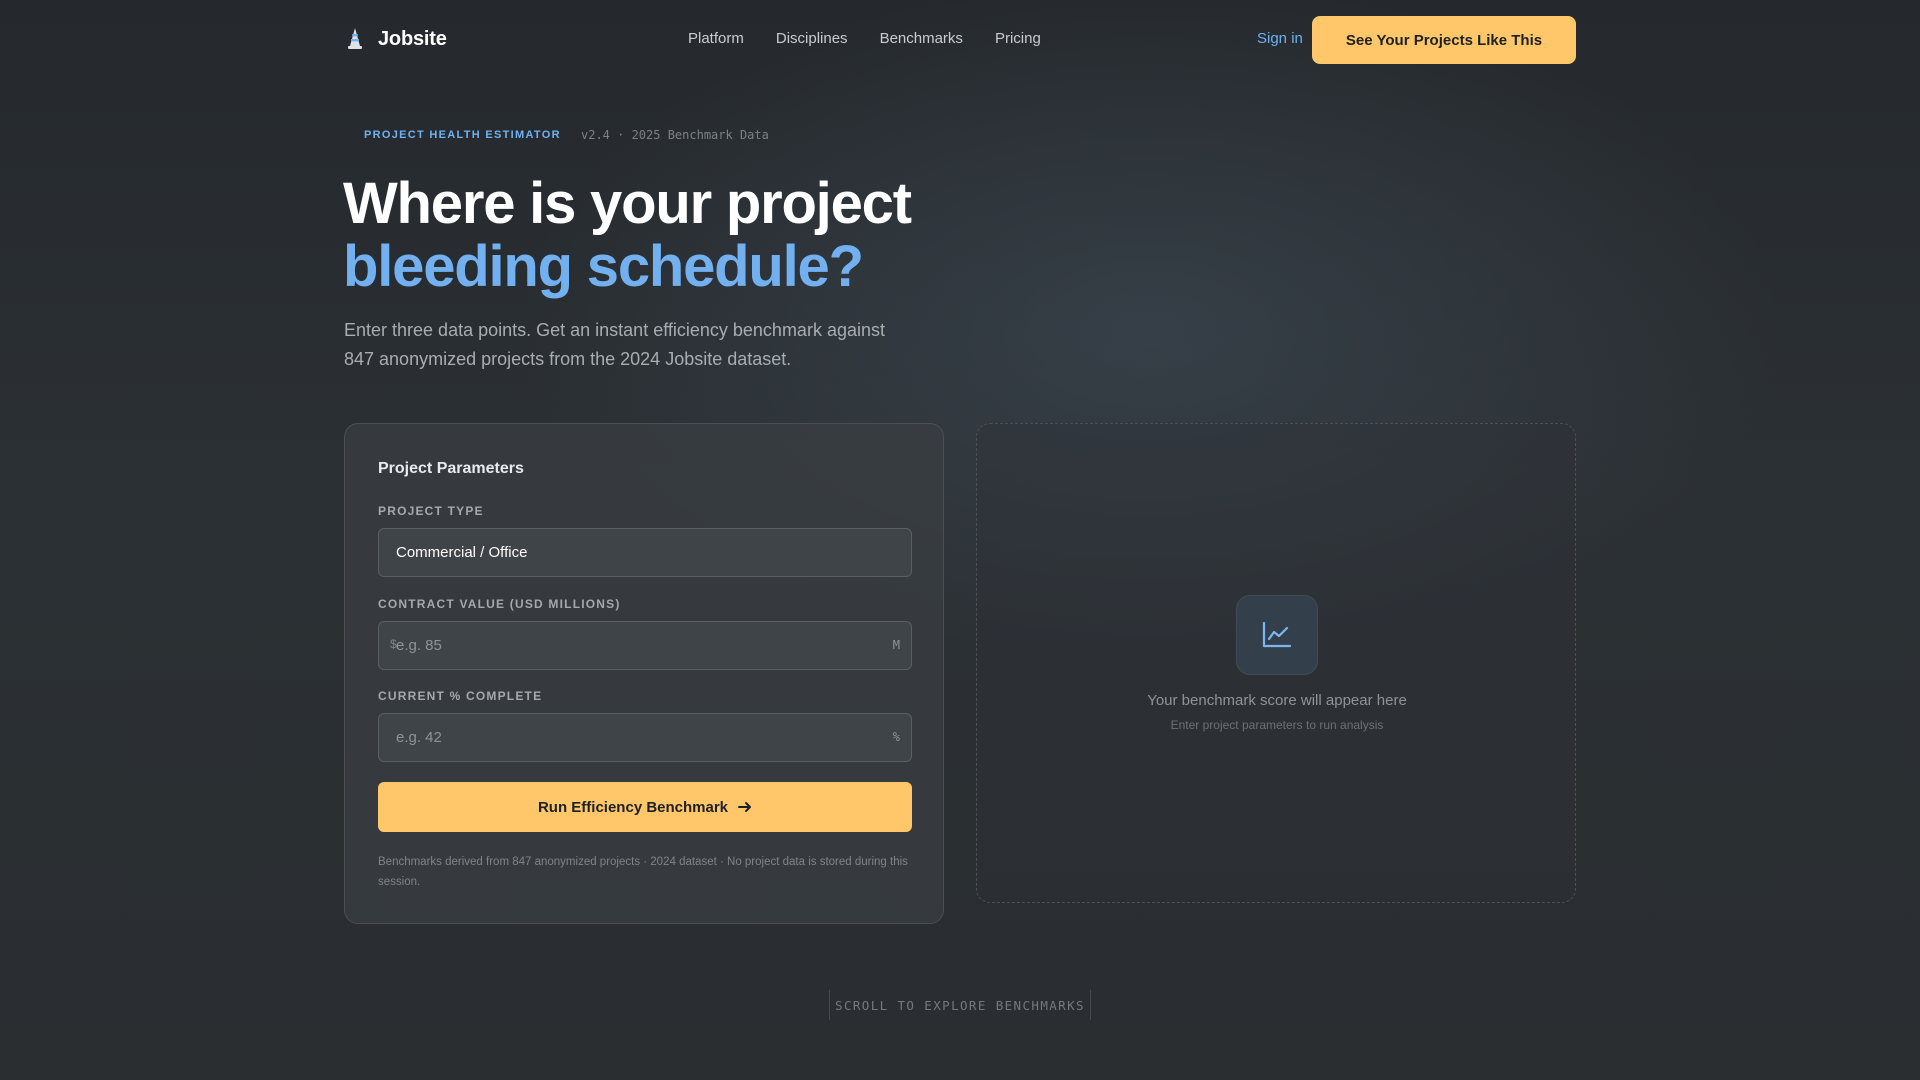  I want to click on millions-suffix: M, so click(896, 645).